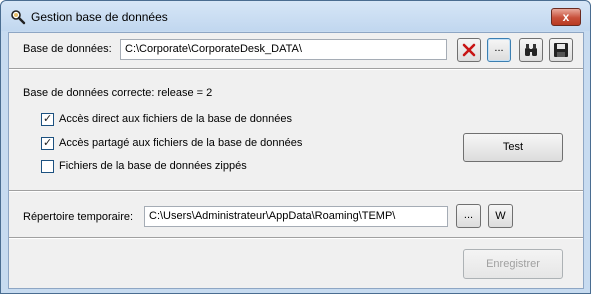 Image resolution: width=591 pixels, height=294 pixels. I want to click on delete-x-icon, so click(469, 50).